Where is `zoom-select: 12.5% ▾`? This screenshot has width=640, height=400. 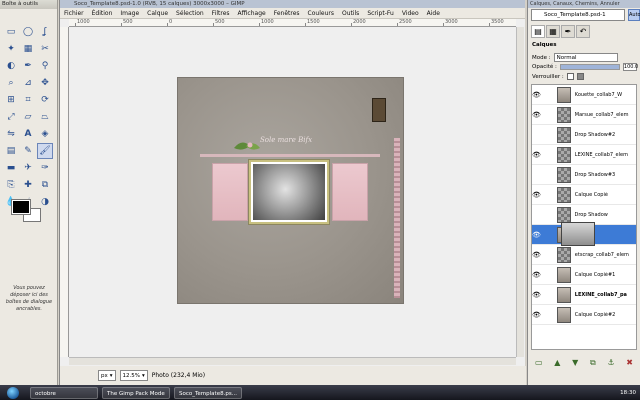
zoom-select: 12.5% ▾ is located at coordinates (133, 375).